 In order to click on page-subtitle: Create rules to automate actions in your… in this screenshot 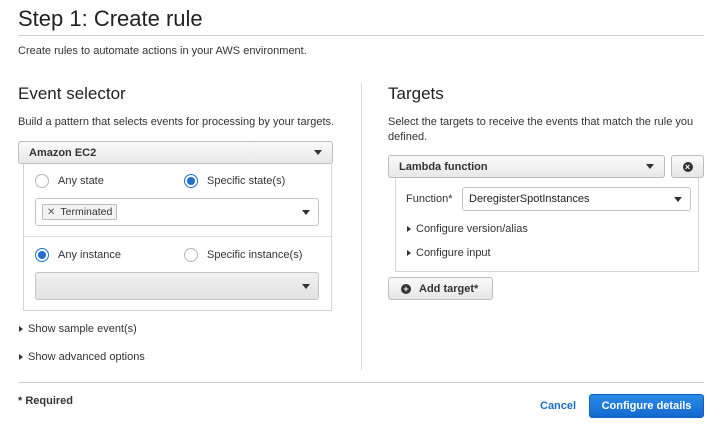, I will do `click(162, 51)`.